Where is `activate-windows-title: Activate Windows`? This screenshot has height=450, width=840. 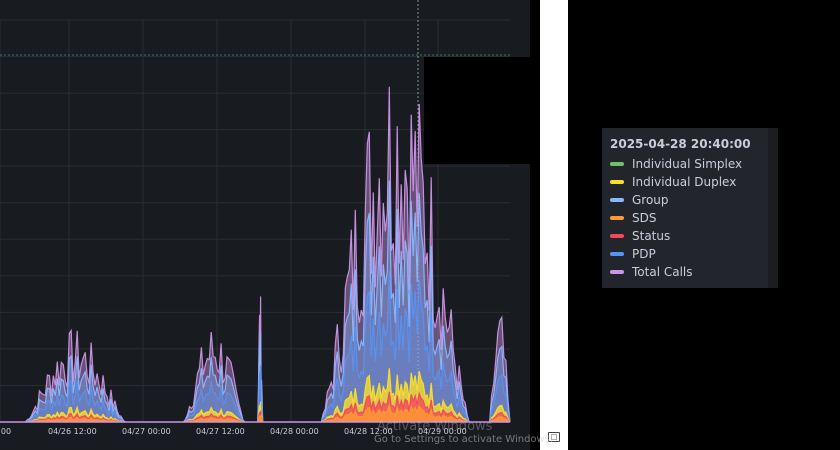
activate-windows-title: Activate Windows is located at coordinates (435, 426).